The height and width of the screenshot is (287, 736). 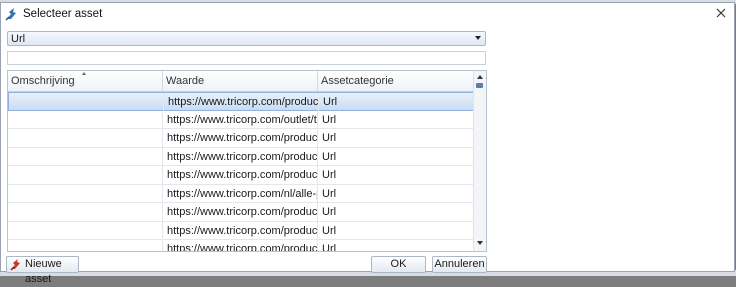 I want to click on cell-value: https://www.tricorp.com/product/rege, so click(x=240, y=156).